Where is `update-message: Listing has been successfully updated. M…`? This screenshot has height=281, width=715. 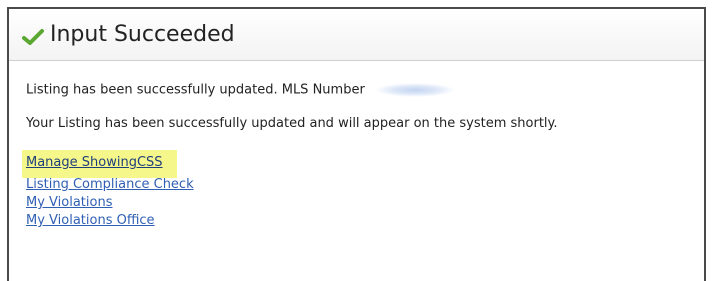
update-message: Listing has been successfully updated. M… is located at coordinates (243, 90).